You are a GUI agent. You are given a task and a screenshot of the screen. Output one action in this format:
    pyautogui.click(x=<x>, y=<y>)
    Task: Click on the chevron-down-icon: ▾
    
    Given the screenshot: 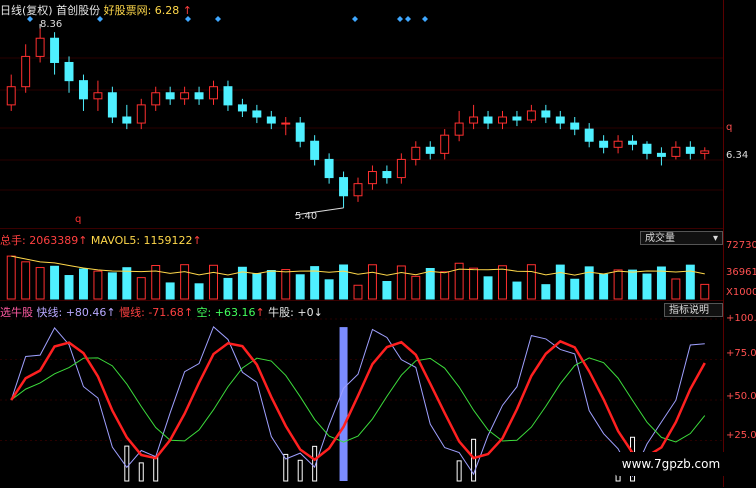 What is the action you would take?
    pyautogui.click(x=715, y=239)
    